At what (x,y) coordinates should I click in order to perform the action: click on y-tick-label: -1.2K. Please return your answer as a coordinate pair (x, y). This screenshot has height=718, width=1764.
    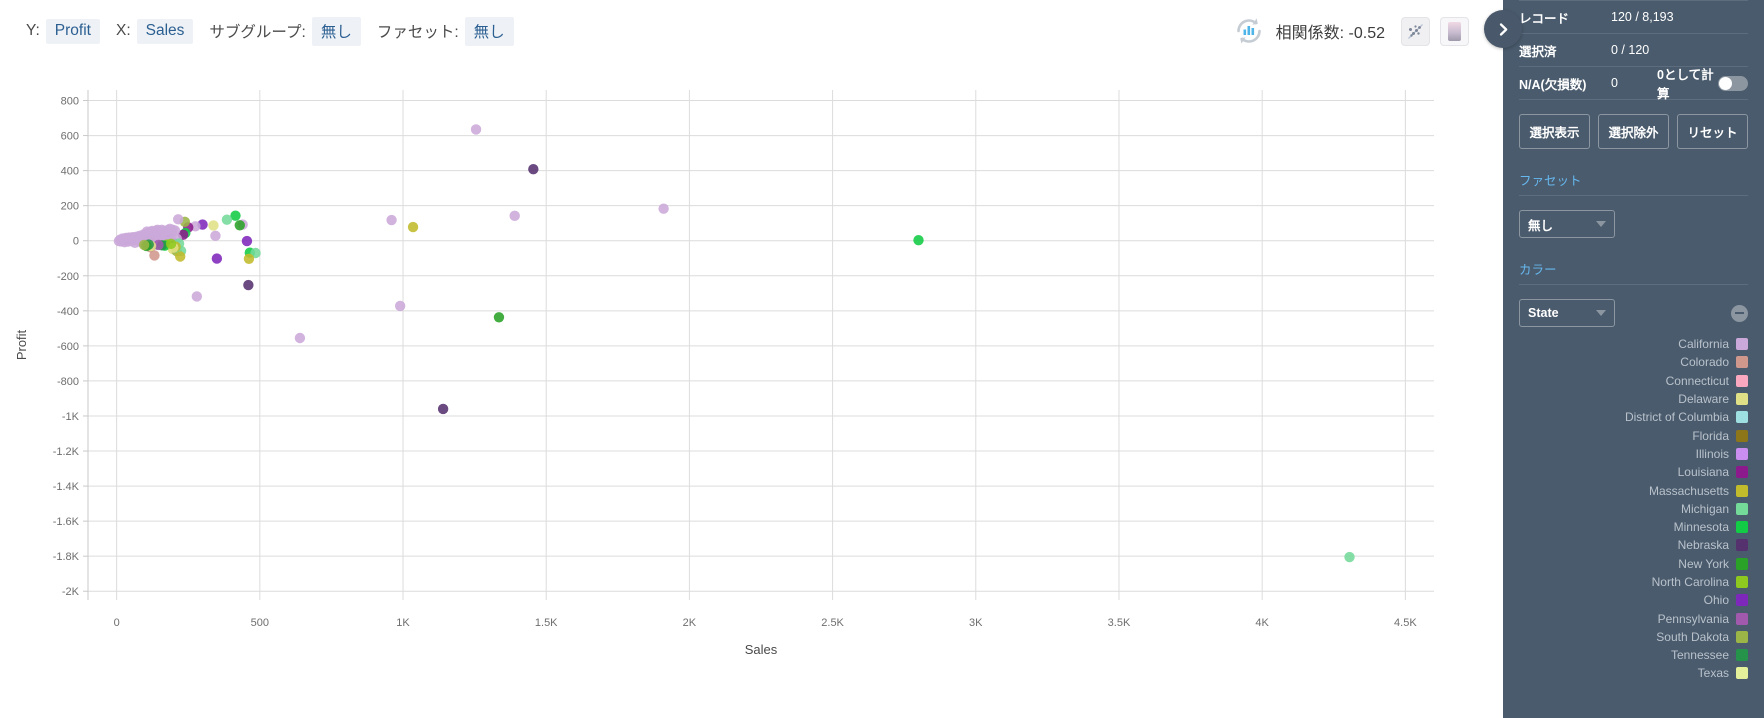
    Looking at the image, I should click on (66, 452).